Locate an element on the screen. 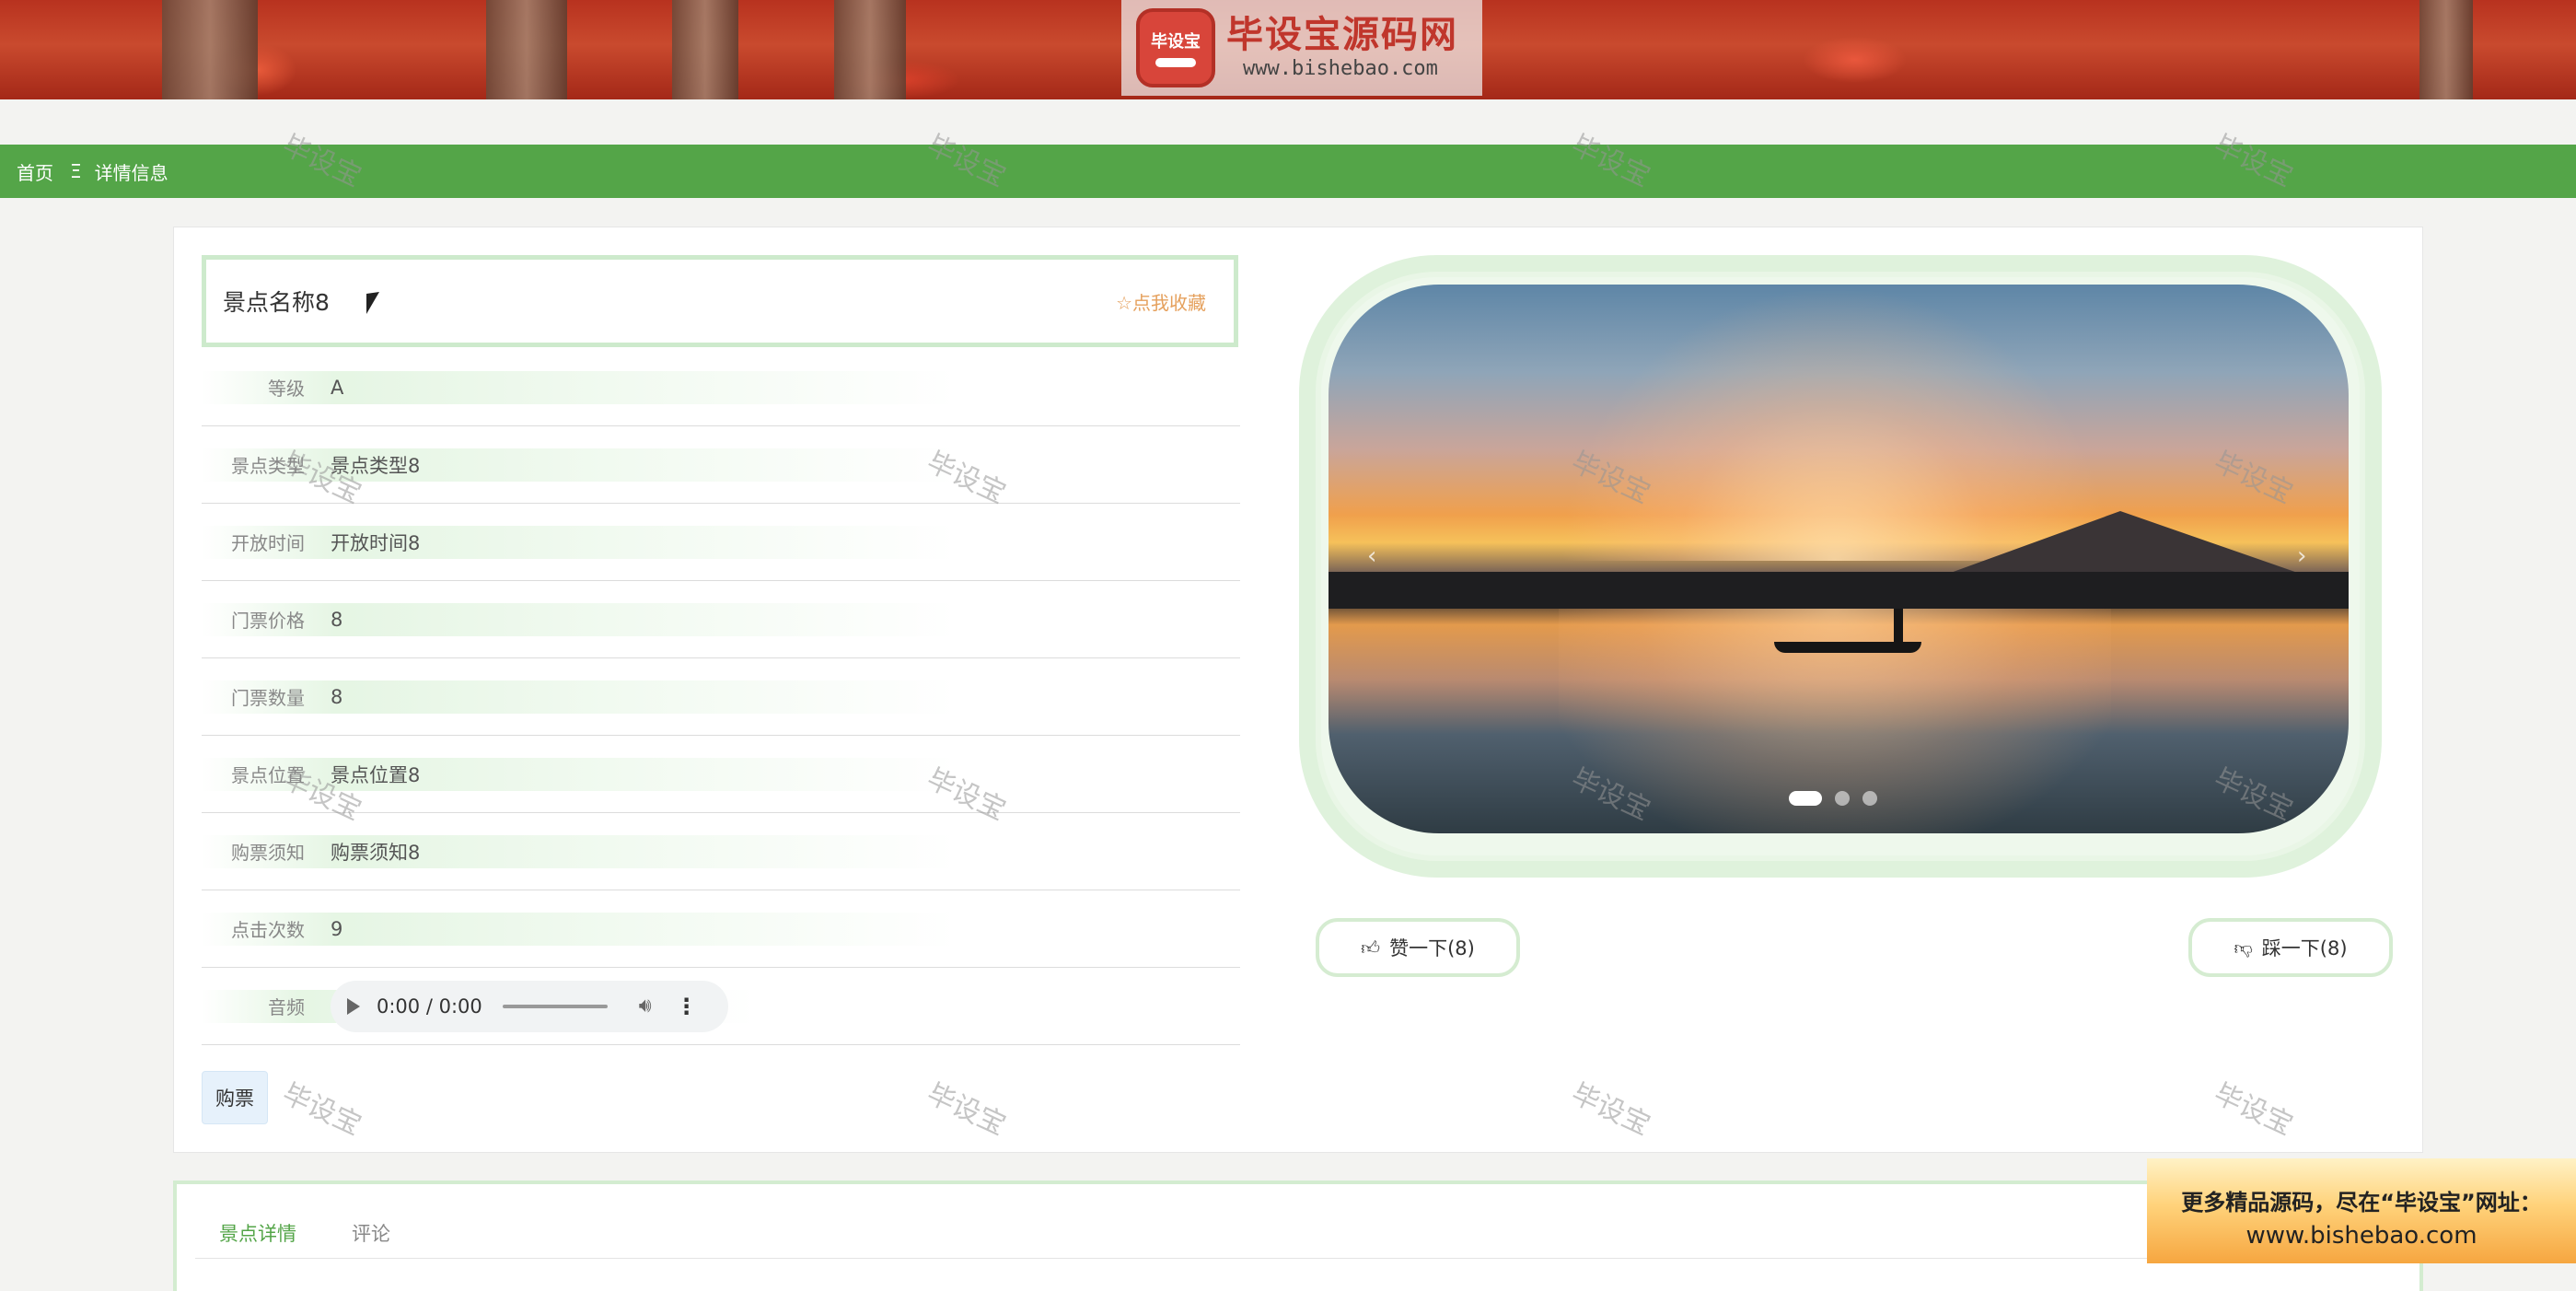 This screenshot has width=2576, height=1291. logo-url: www.bishebao.com is located at coordinates (1340, 69).